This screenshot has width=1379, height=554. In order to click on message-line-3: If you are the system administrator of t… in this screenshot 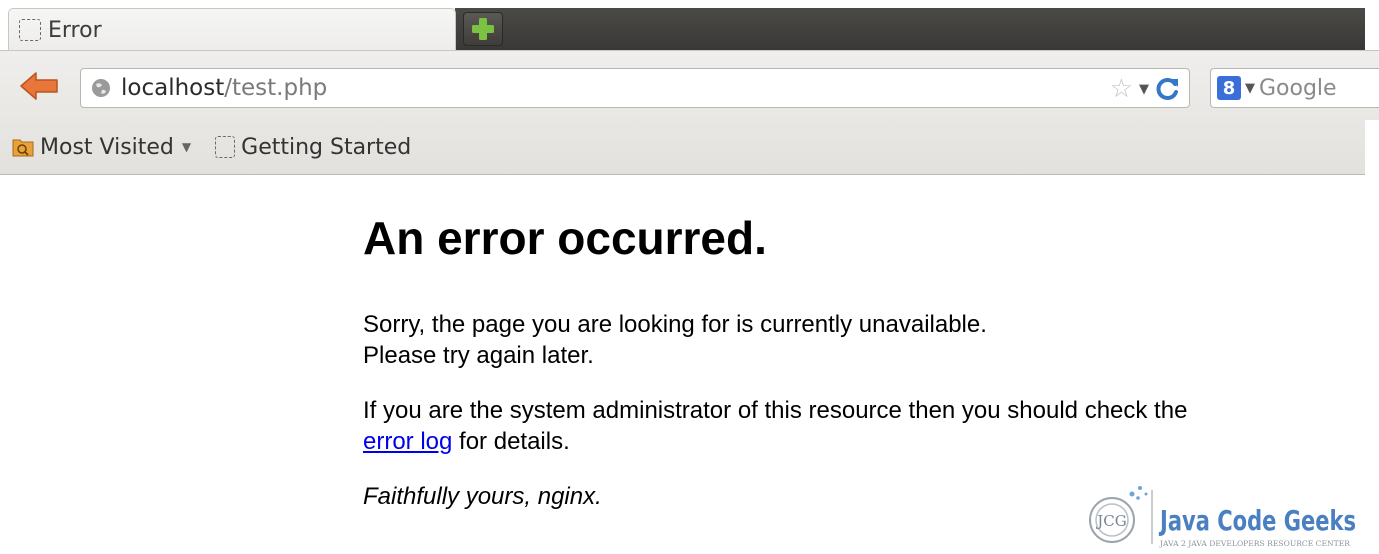, I will do `click(775, 410)`.